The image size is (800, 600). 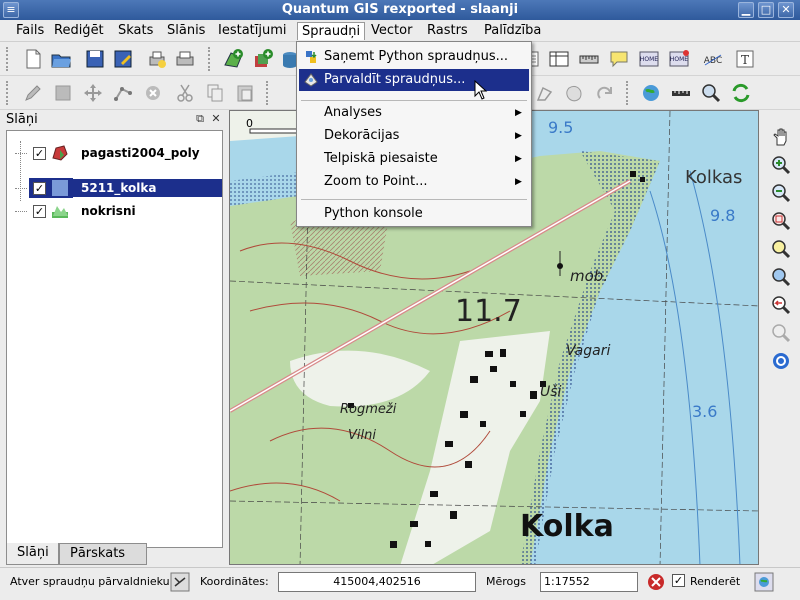 I want to click on copy-features-icon, so click(x=215, y=93).